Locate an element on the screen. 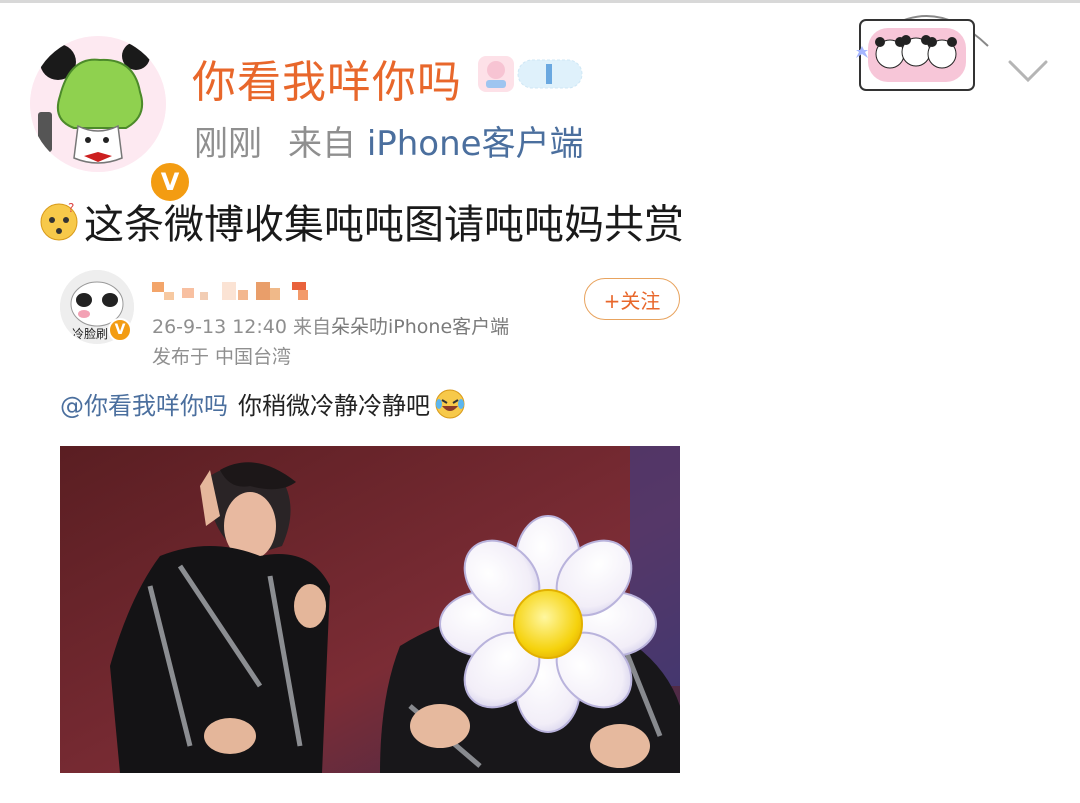 Image resolution: width=1080 pixels, height=803 pixels. flower-sticker-icon is located at coordinates (548, 624).